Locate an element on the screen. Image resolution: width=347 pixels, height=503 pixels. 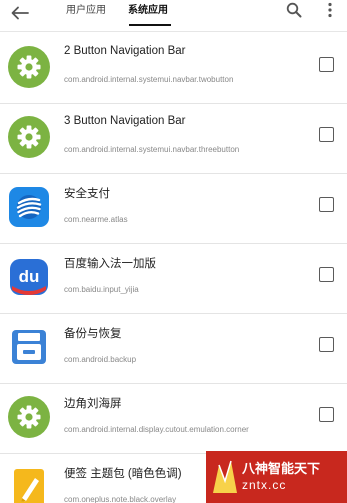
app-package: com.baidu.input_yijia is located at coordinates (101, 289).